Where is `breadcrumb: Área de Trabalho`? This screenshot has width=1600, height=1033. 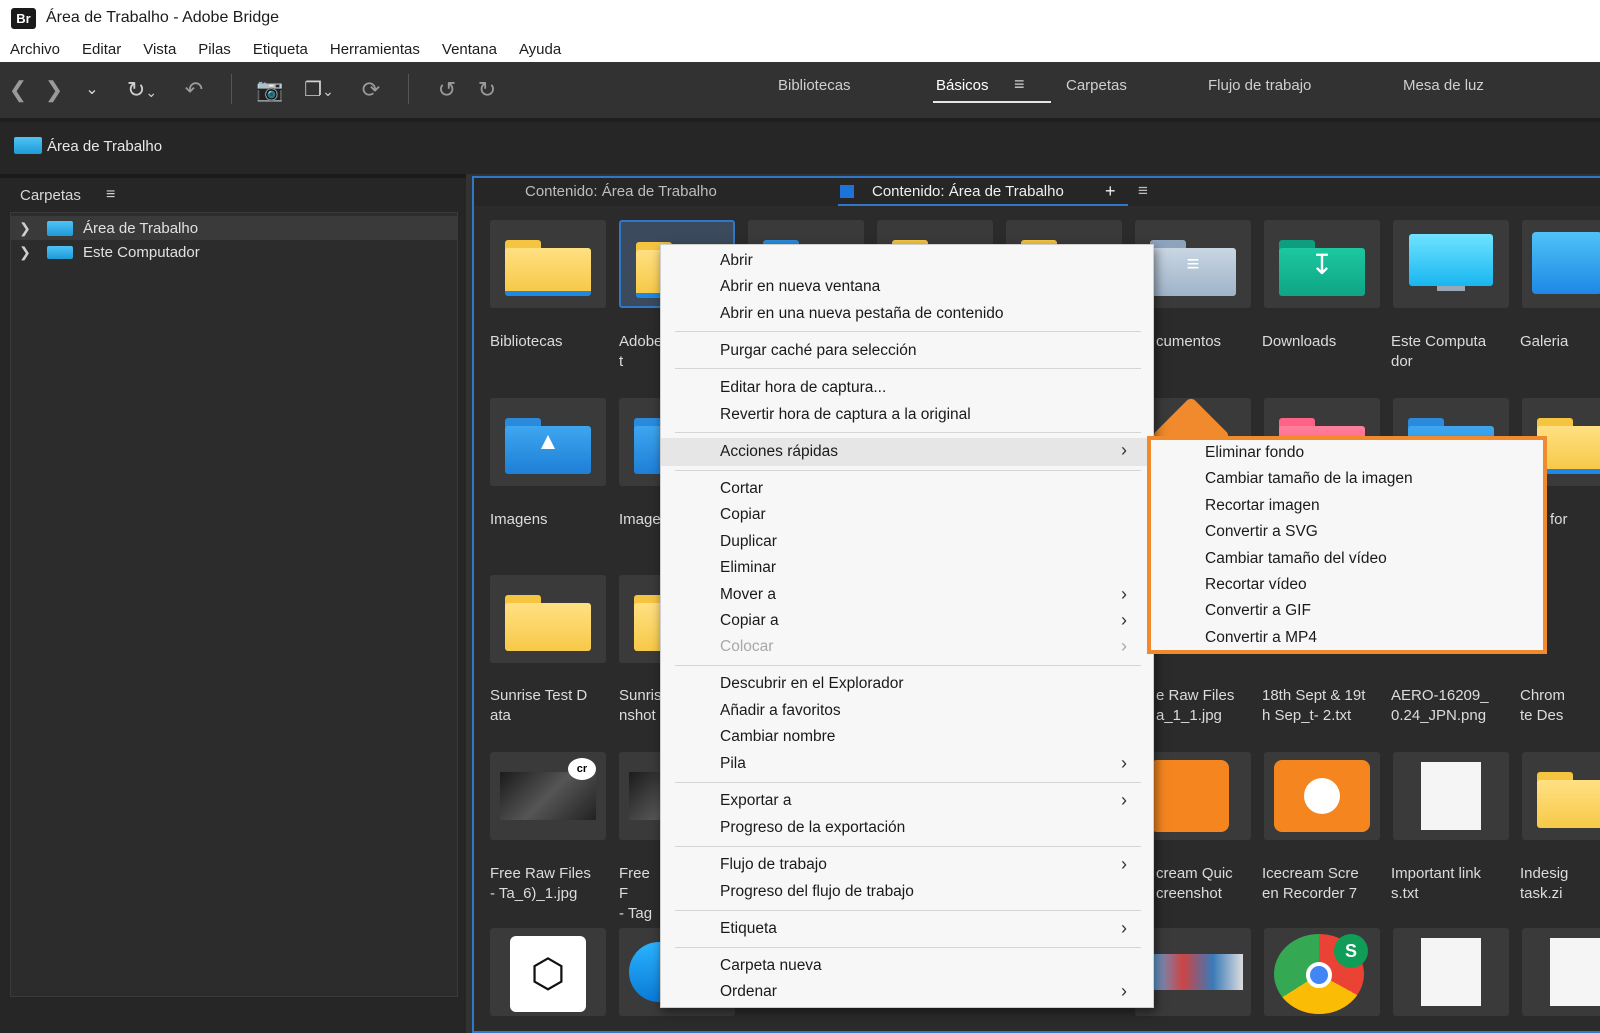 breadcrumb: Área de Trabalho is located at coordinates (104, 146).